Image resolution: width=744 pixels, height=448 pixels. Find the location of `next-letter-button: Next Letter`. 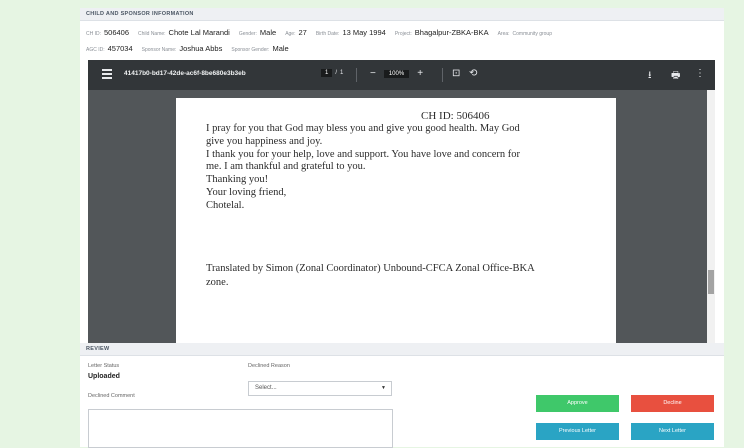

next-letter-button: Next Letter is located at coordinates (672, 431).